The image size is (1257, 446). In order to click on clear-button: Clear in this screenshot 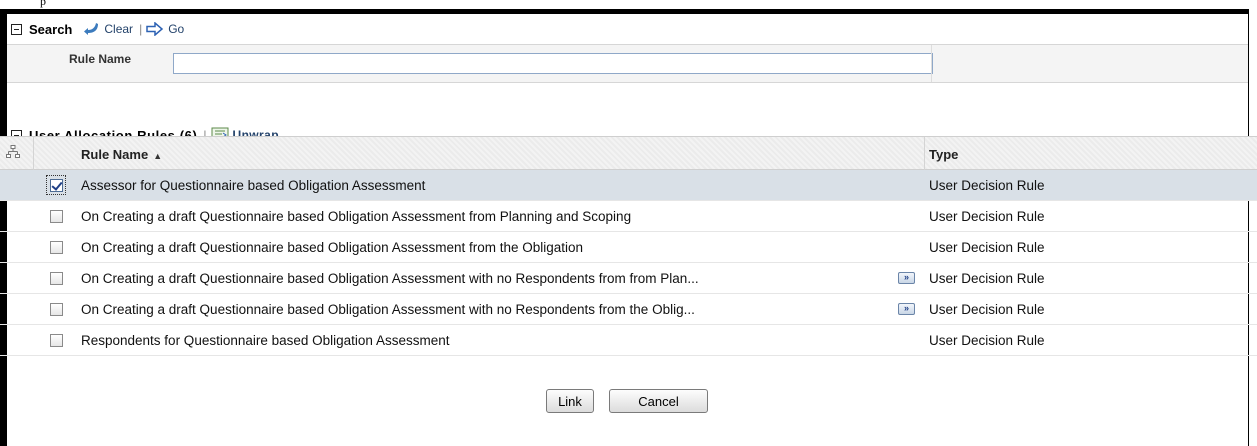, I will do `click(108, 29)`.